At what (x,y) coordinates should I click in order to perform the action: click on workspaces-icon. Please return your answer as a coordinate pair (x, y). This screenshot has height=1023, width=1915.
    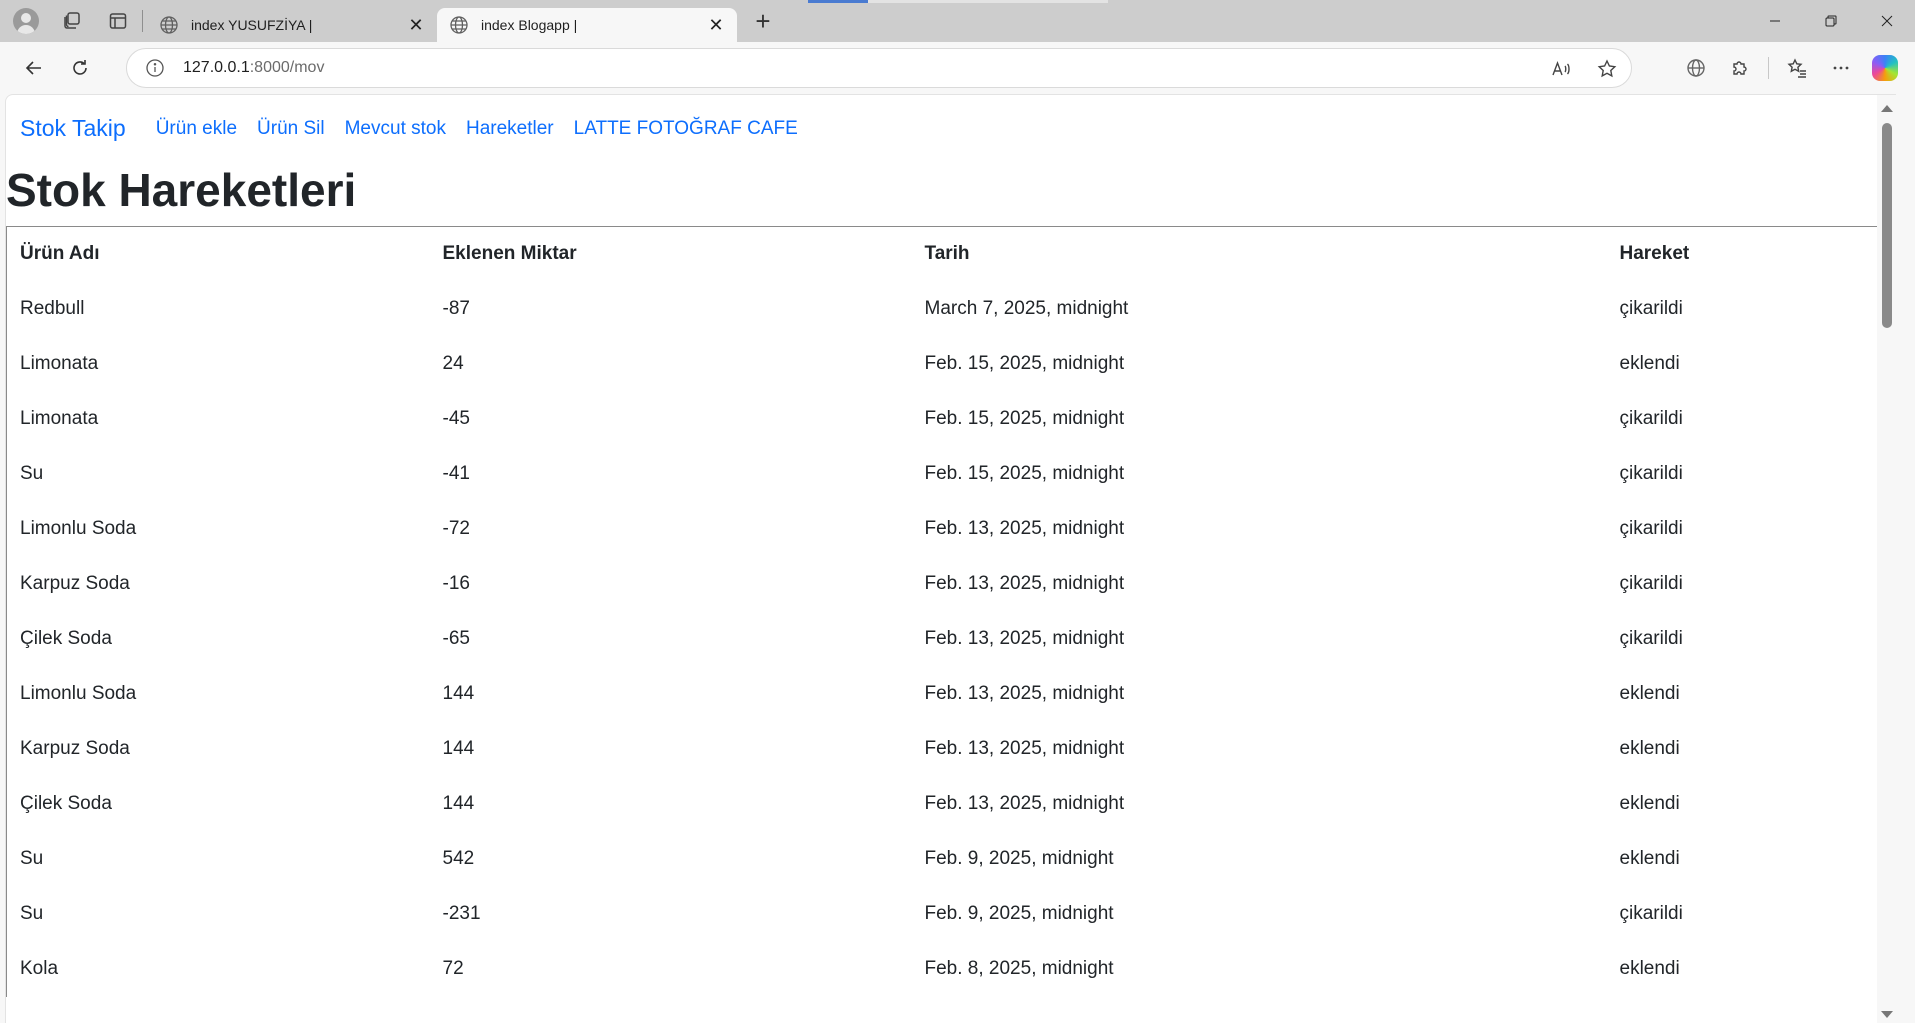
    Looking at the image, I should click on (72, 20).